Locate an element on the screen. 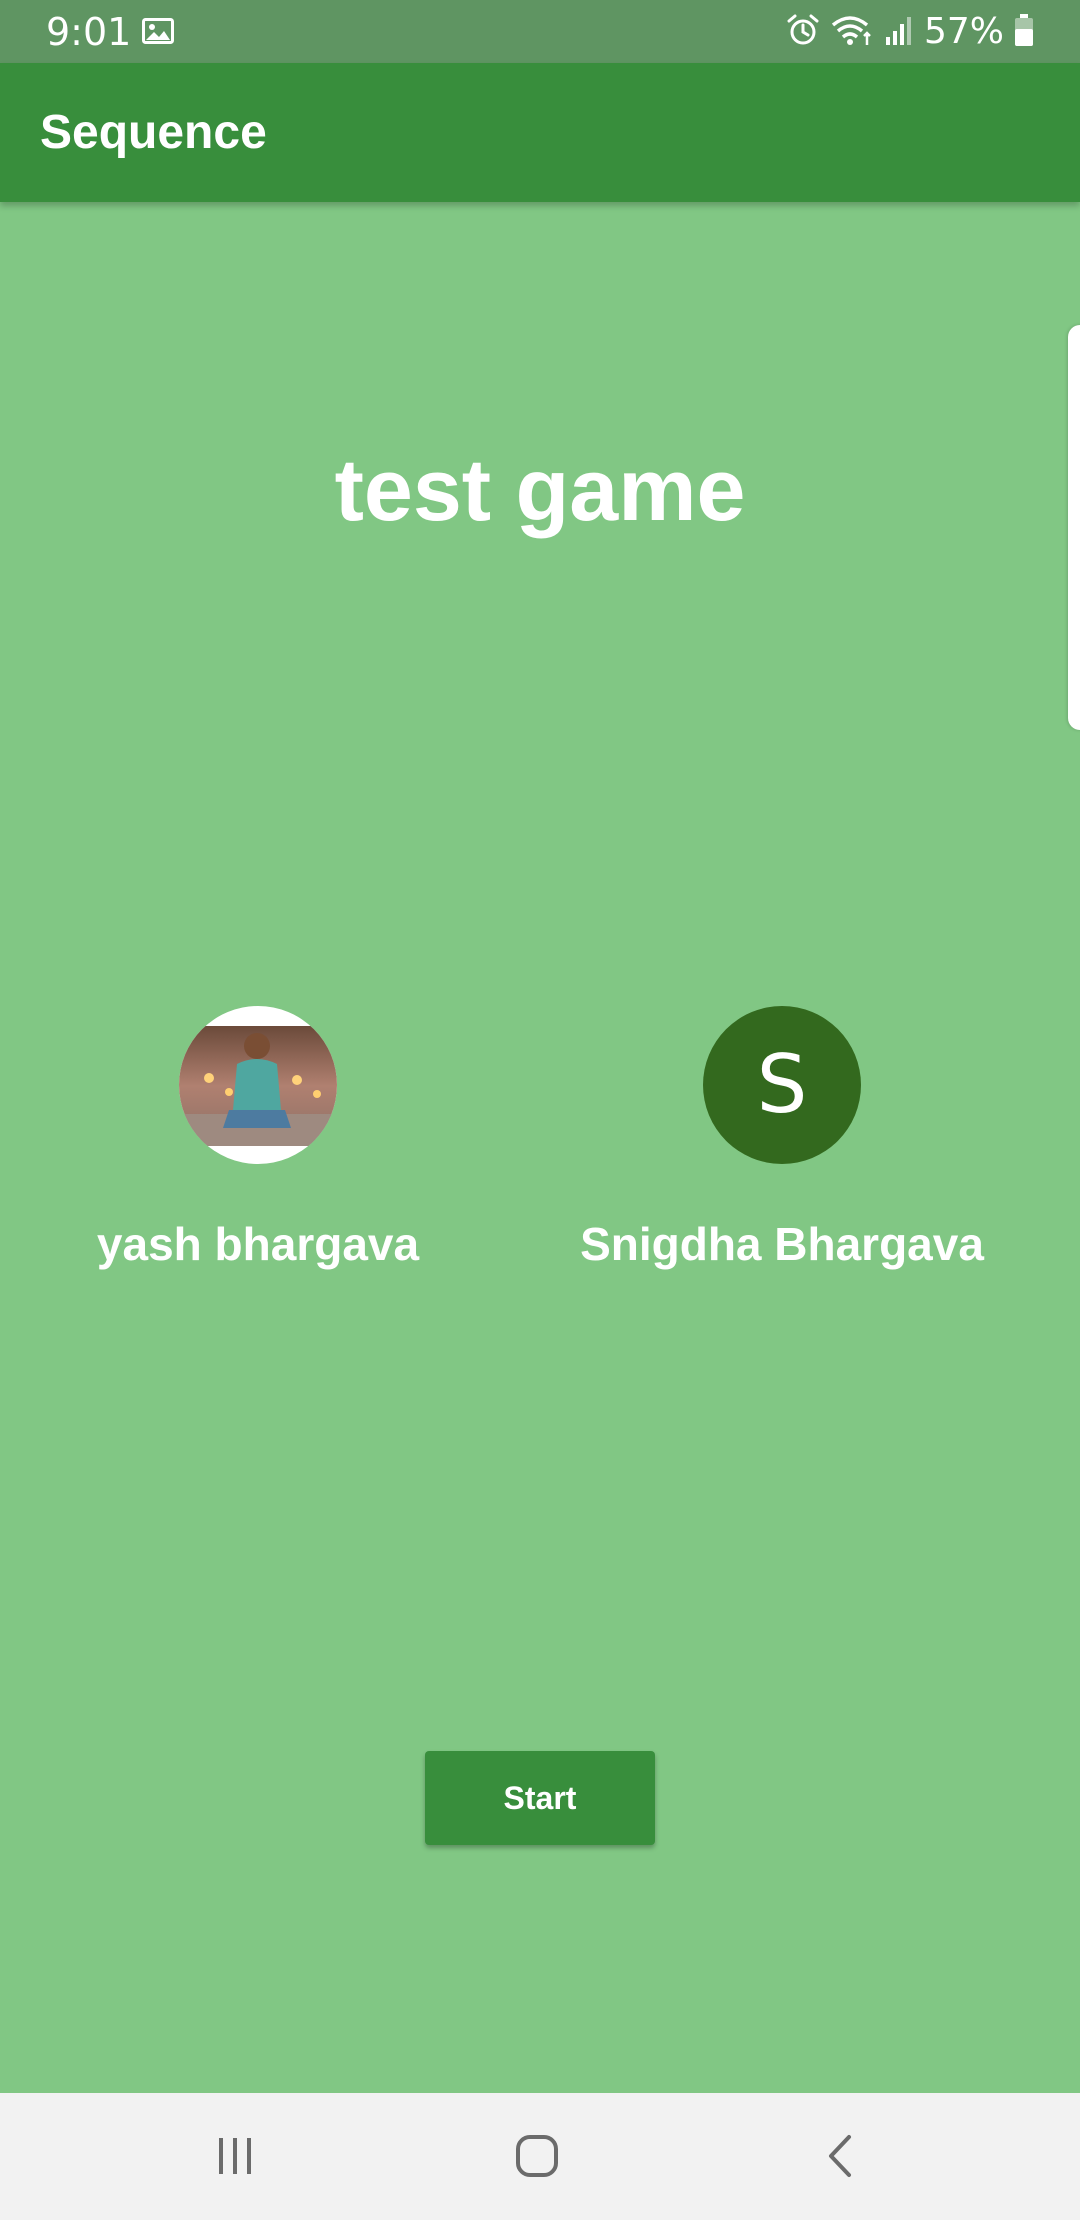  player-name: yash bhargava is located at coordinates (258, 1244).